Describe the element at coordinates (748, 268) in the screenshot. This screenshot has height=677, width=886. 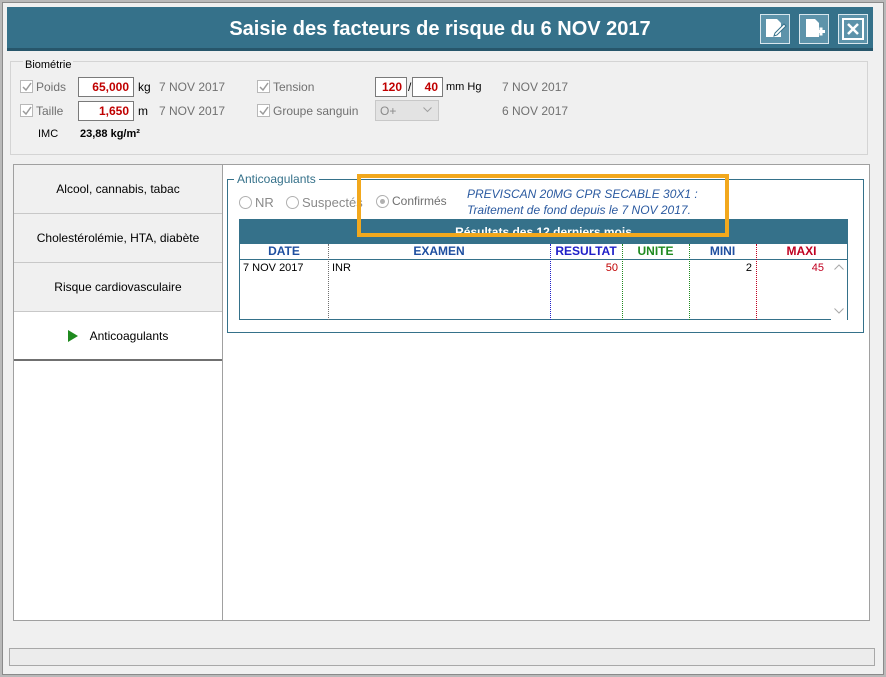
I see `row-mini: 2` at that location.